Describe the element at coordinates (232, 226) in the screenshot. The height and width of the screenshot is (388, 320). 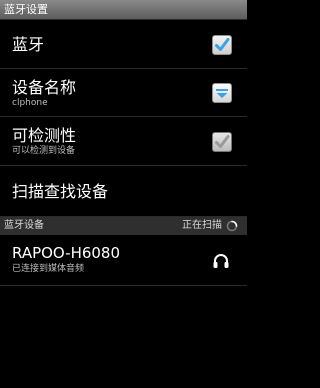
I see `spinner-icon` at that location.